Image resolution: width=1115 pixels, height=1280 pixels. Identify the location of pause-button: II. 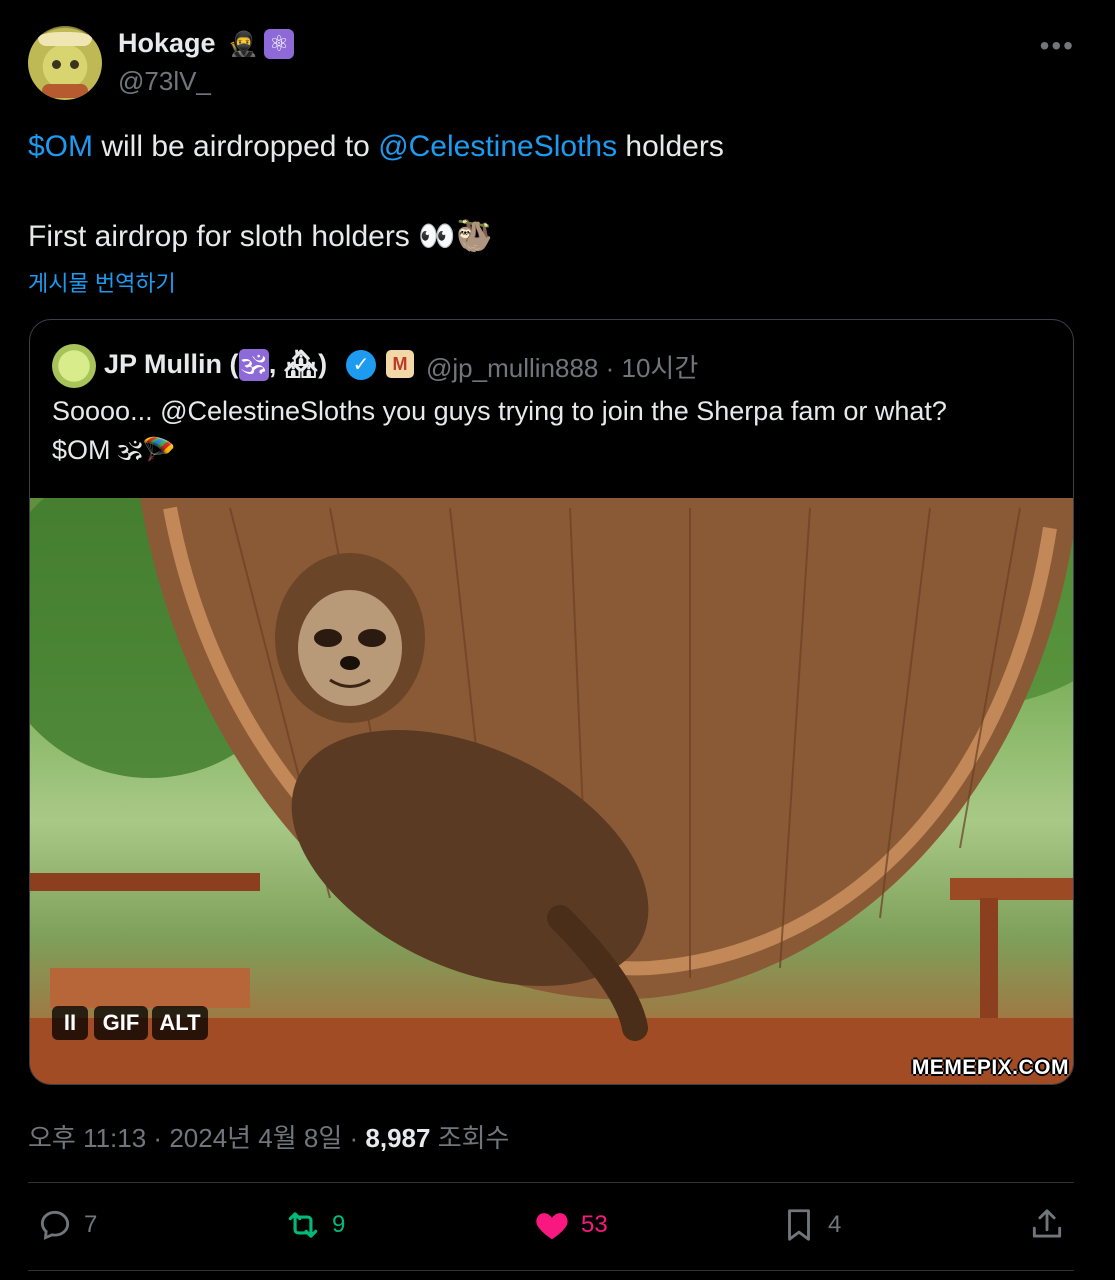
(70, 1023).